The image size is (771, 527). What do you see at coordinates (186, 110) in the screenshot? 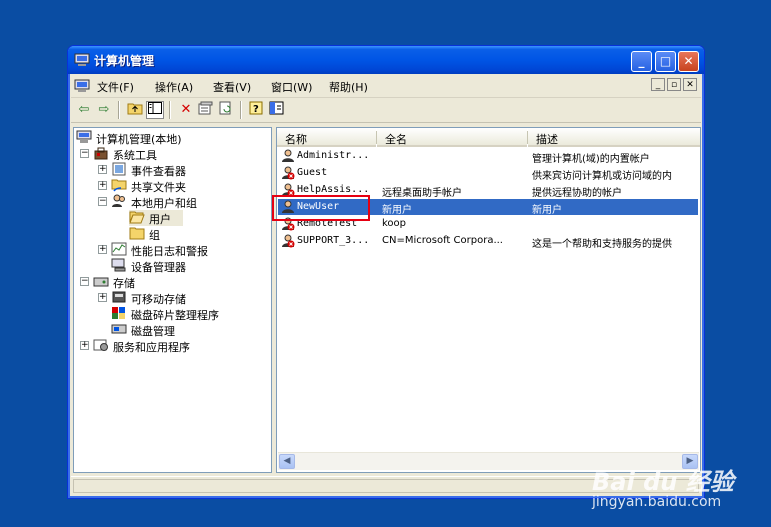
I see `delete-icon: ✕` at bounding box center [186, 110].